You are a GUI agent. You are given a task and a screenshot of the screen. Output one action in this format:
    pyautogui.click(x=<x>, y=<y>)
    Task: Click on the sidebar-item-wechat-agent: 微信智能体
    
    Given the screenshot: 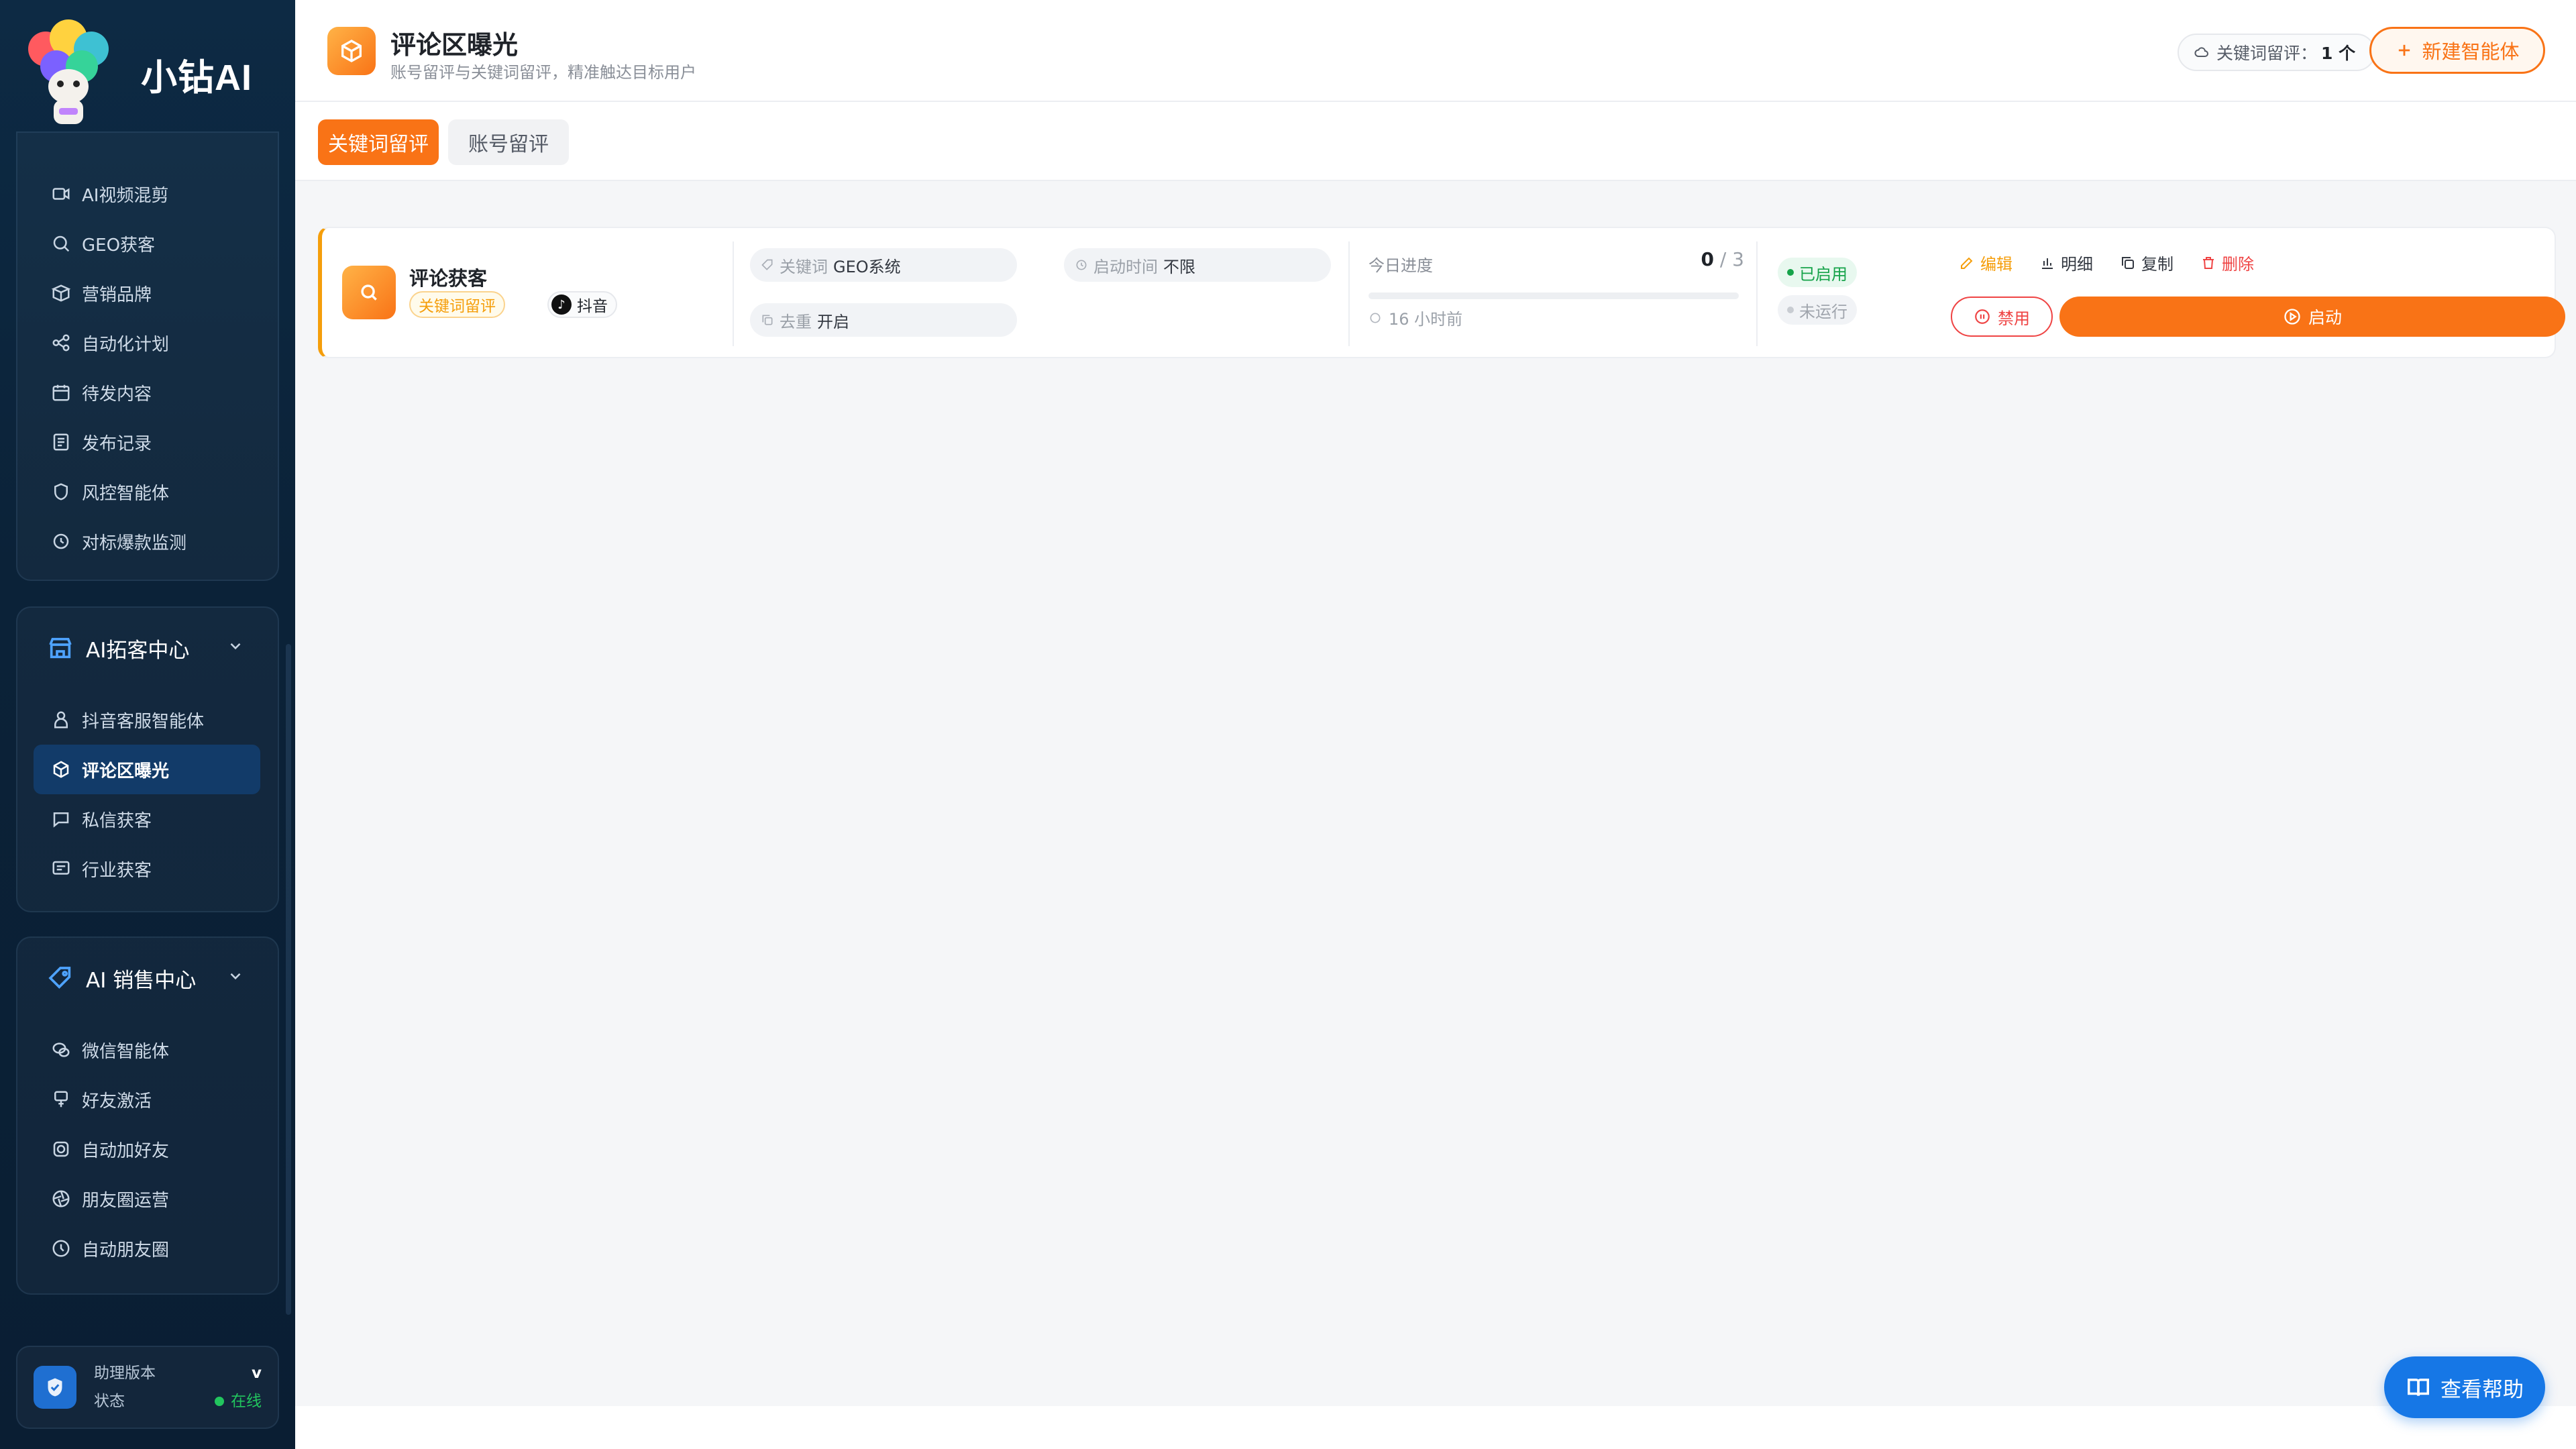 What is the action you would take?
    pyautogui.click(x=147, y=1050)
    